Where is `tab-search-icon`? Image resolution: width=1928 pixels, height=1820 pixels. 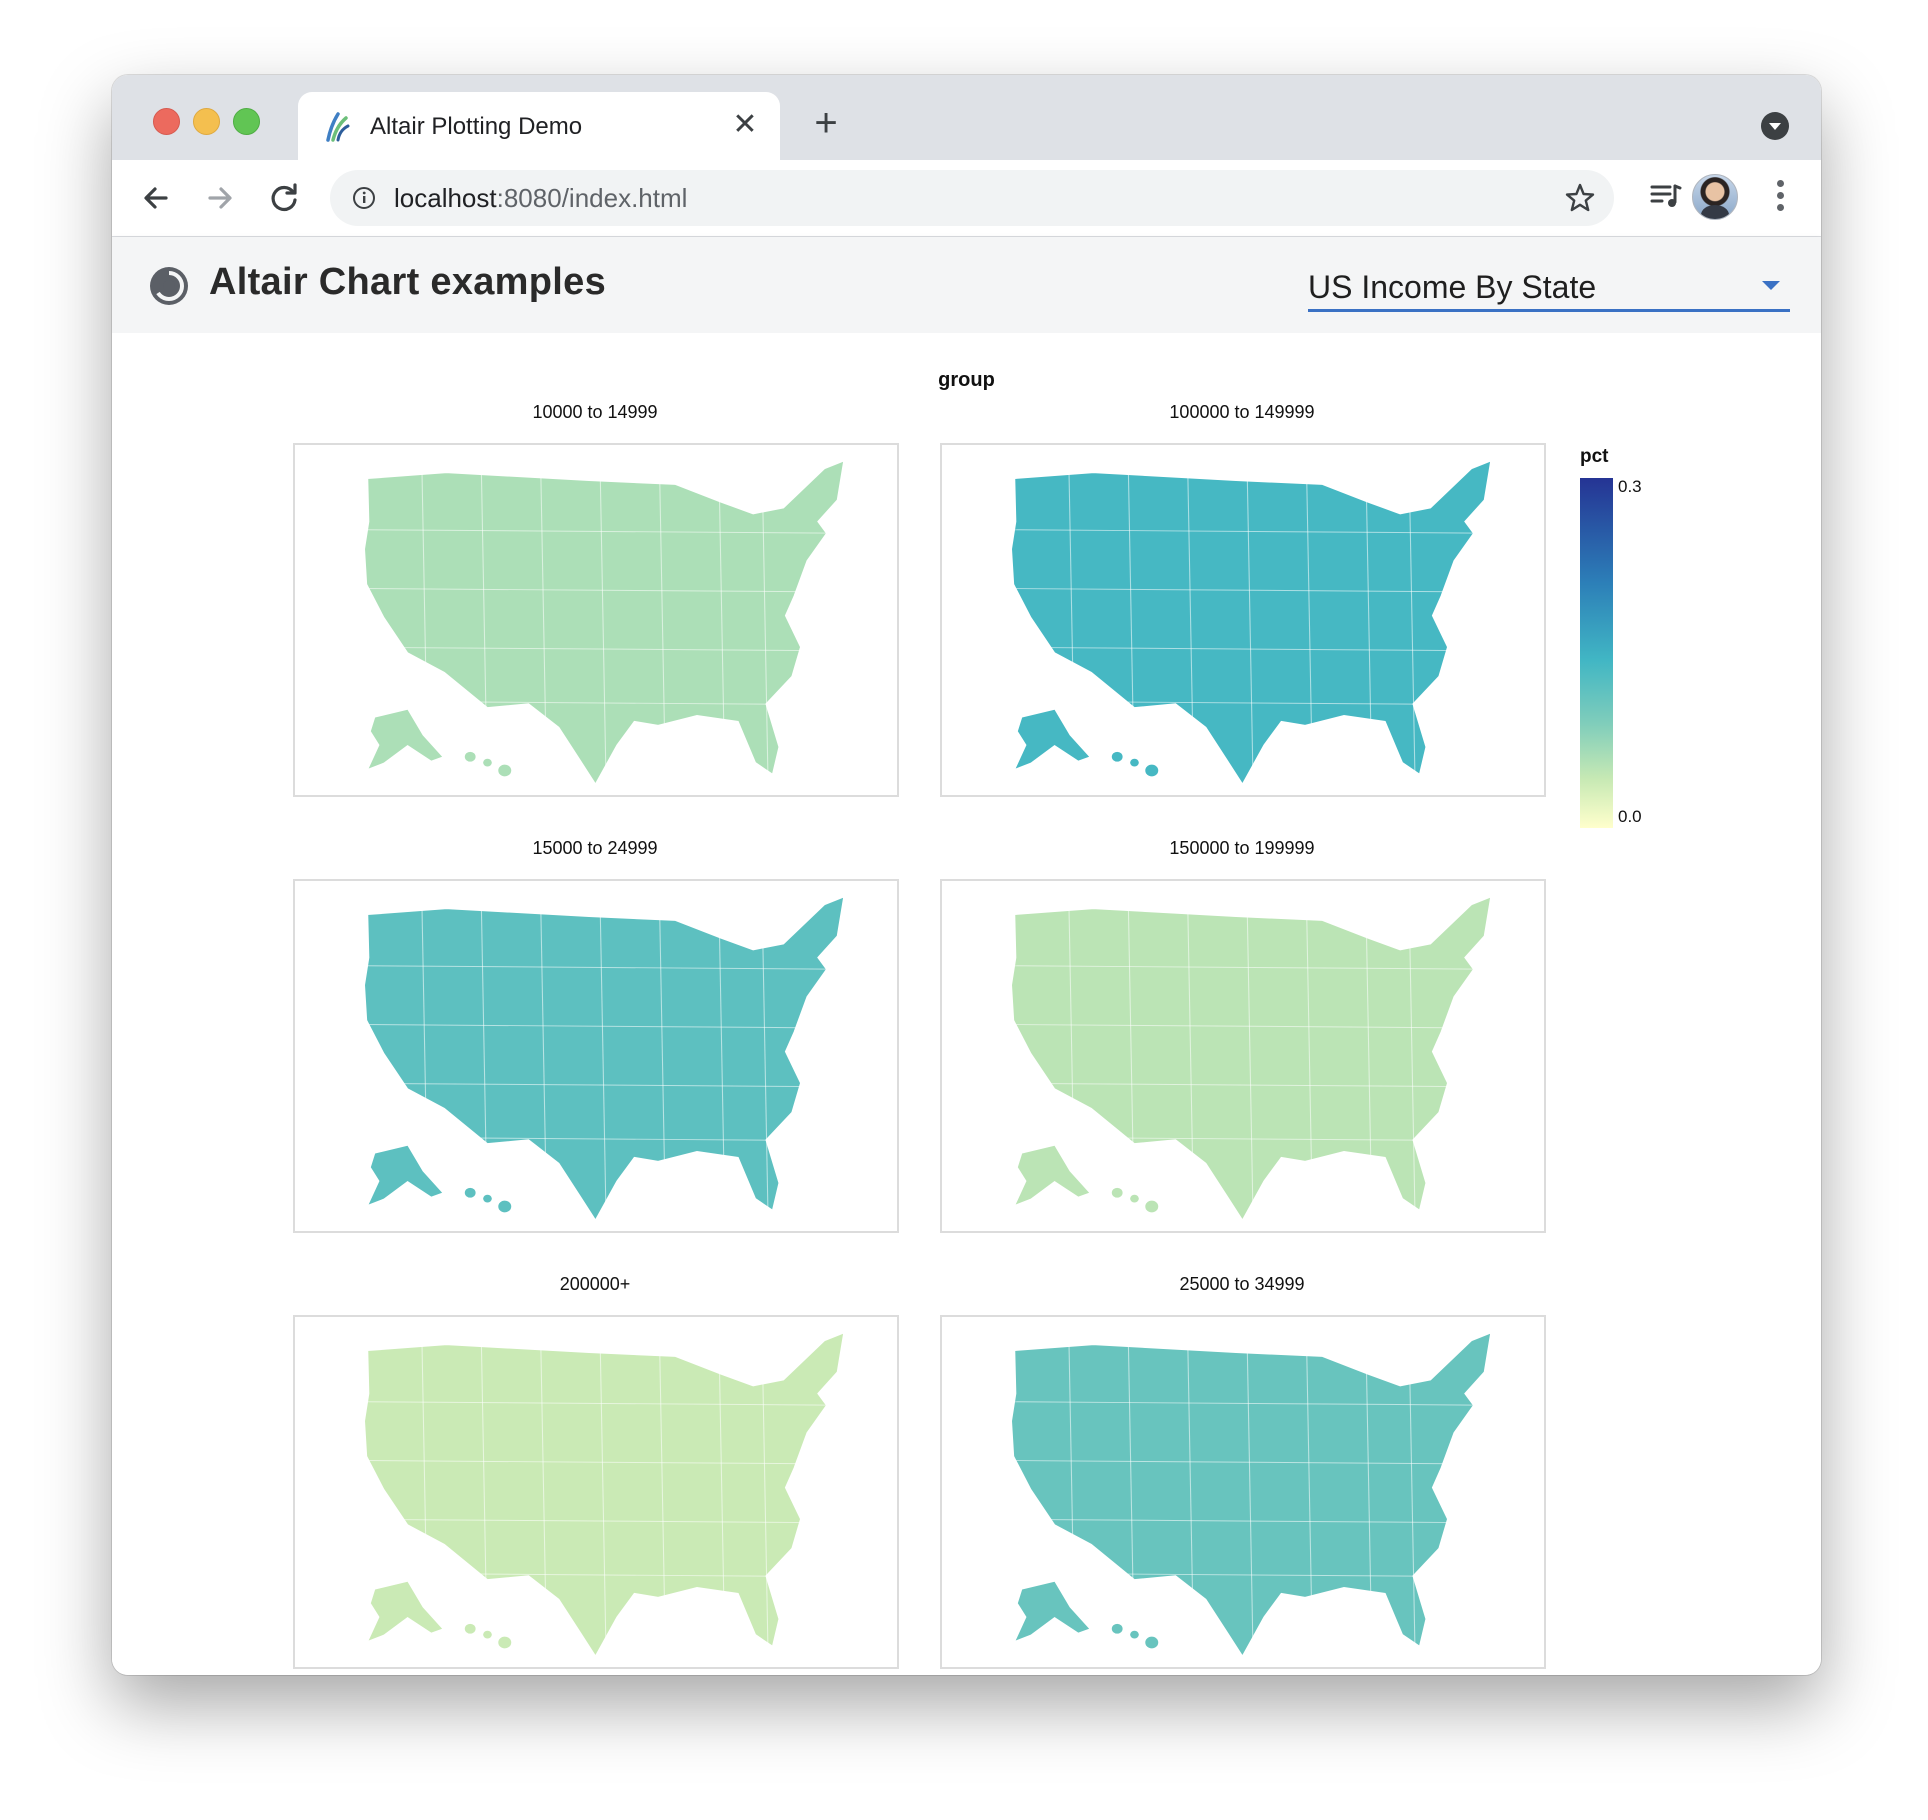 tab-search-icon is located at coordinates (1775, 126).